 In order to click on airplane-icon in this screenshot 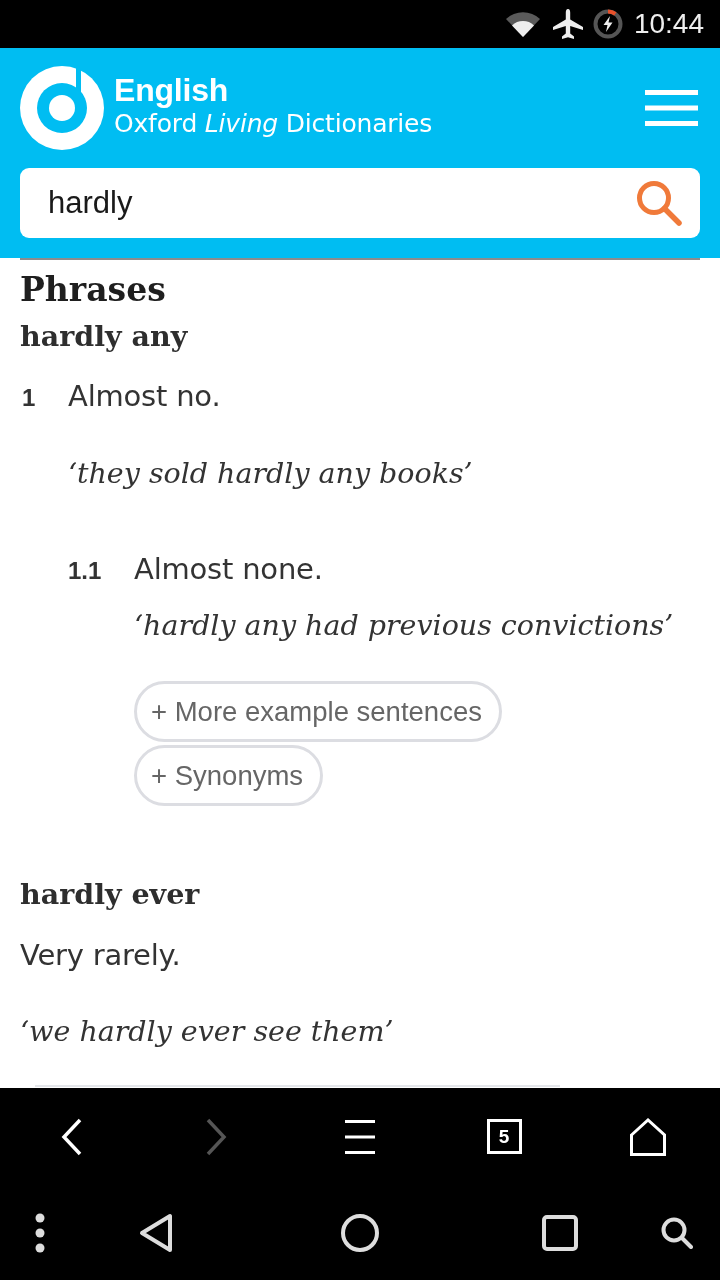, I will do `click(567, 24)`.